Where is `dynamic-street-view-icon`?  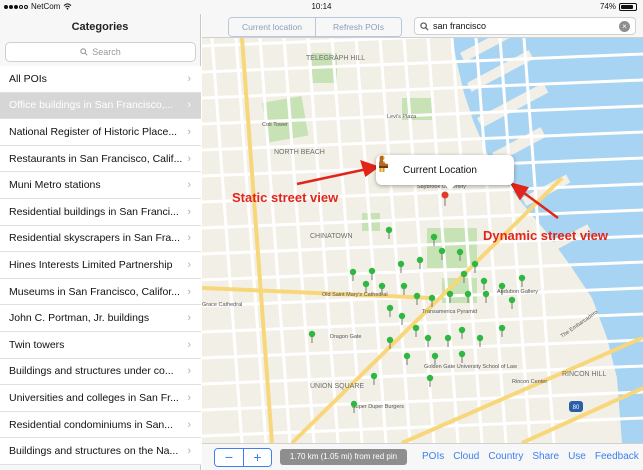
dynamic-street-view-icon is located at coordinates (383, 162).